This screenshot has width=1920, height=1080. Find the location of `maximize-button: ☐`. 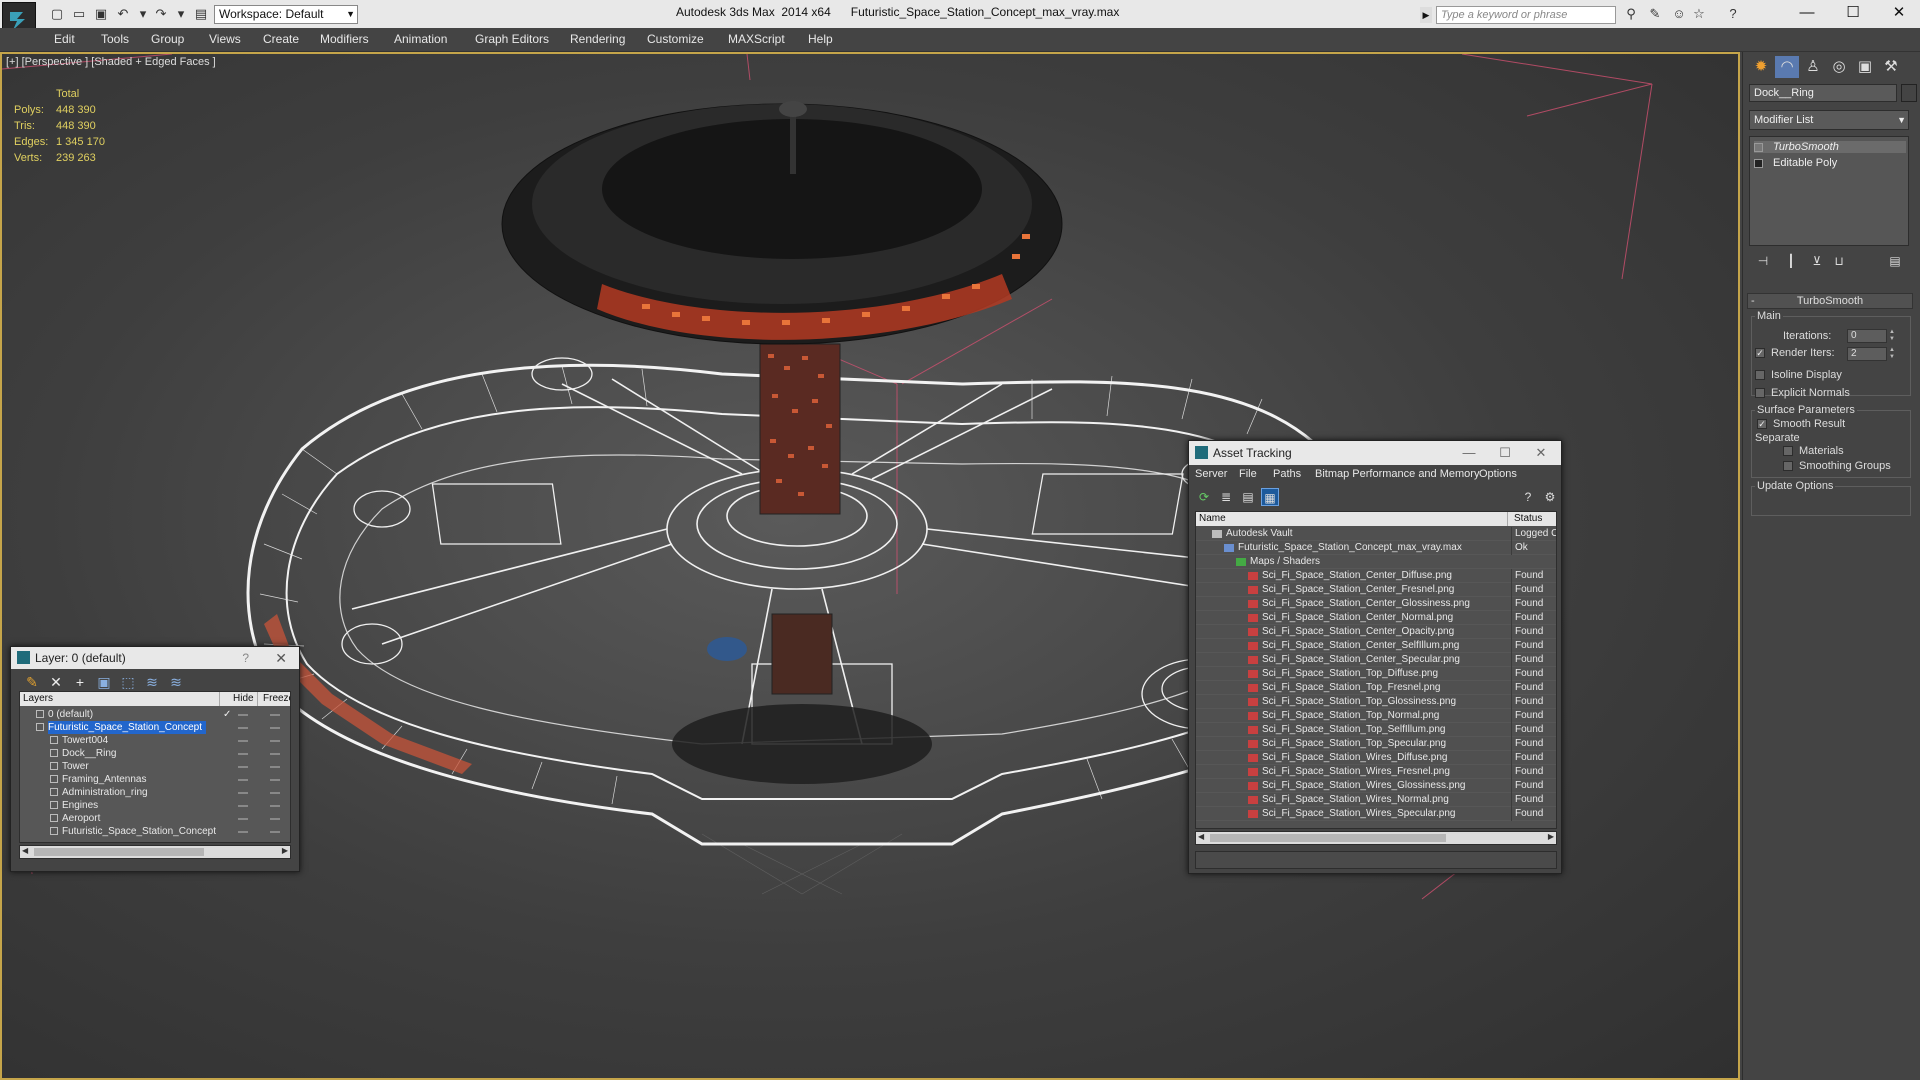

maximize-button: ☐ is located at coordinates (1505, 453).